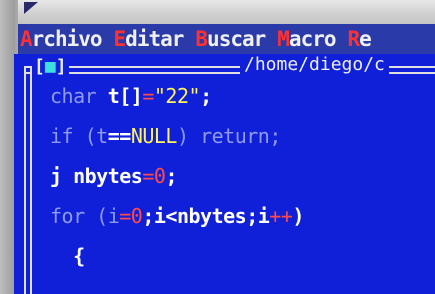 This screenshot has height=294, width=435. I want to click on code-line: {, so click(67, 256).